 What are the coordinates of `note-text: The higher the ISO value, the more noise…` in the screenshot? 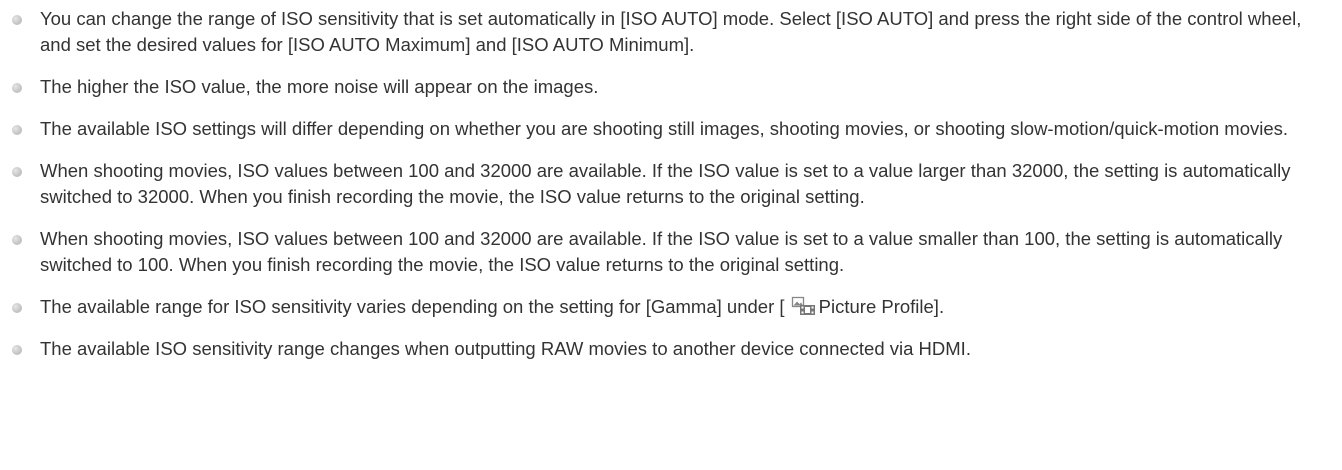 It's located at (319, 86).